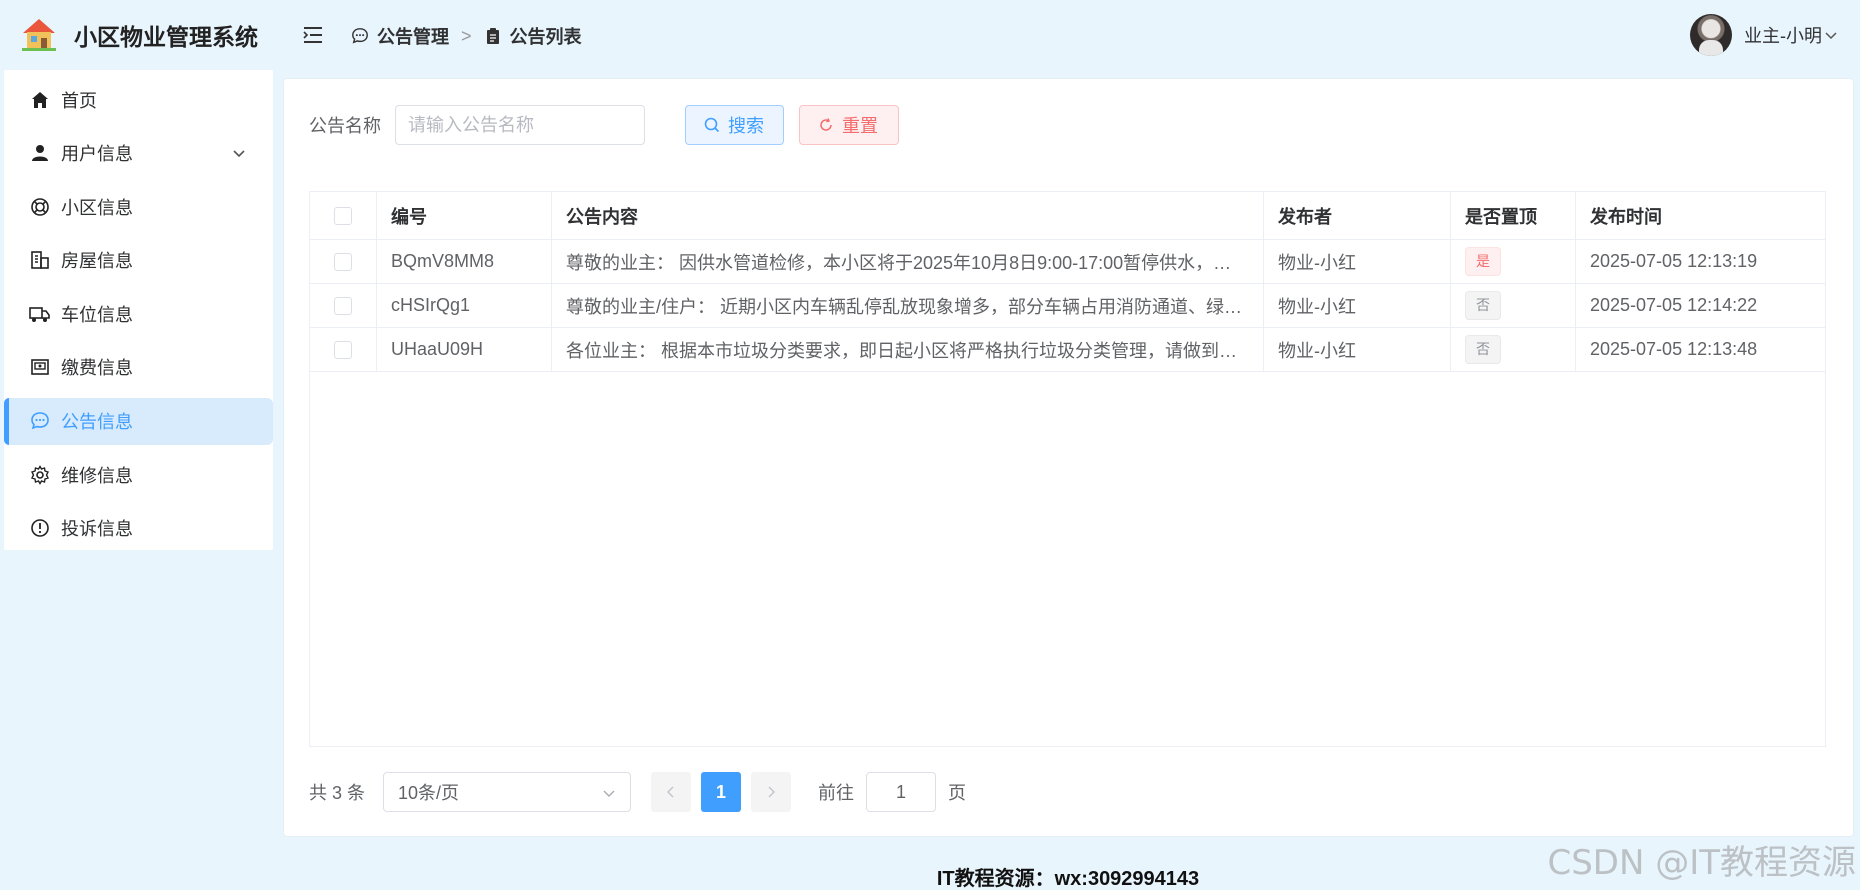 The height and width of the screenshot is (890, 1860). Describe the element at coordinates (97, 207) in the screenshot. I see `sidebar-item-label: 小区信息` at that location.